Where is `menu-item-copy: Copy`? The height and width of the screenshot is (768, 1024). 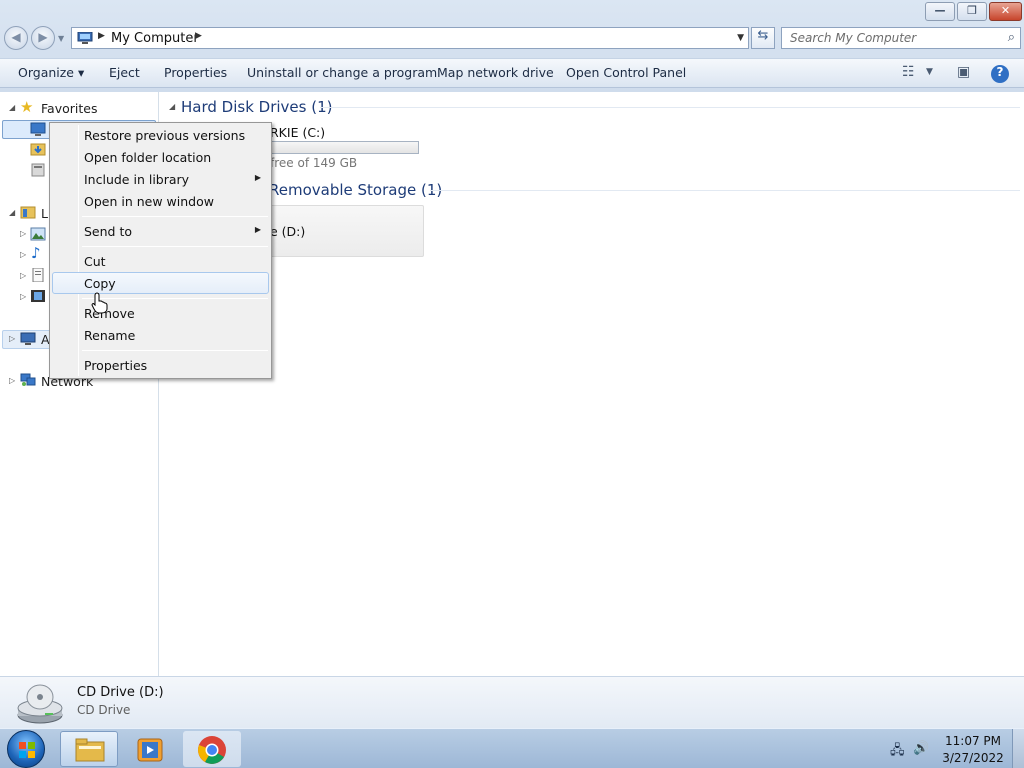 menu-item-copy: Copy is located at coordinates (160, 283).